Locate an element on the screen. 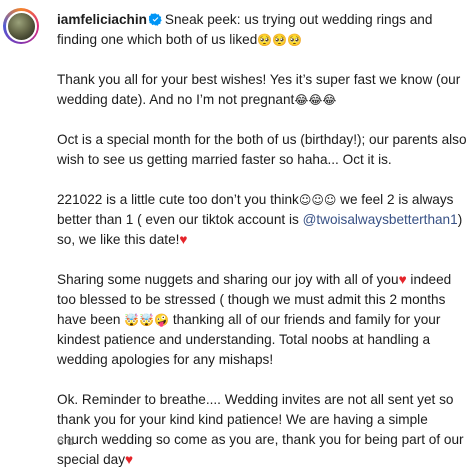  mention-link: @twoisalwaysbetterthan1 is located at coordinates (380, 219).